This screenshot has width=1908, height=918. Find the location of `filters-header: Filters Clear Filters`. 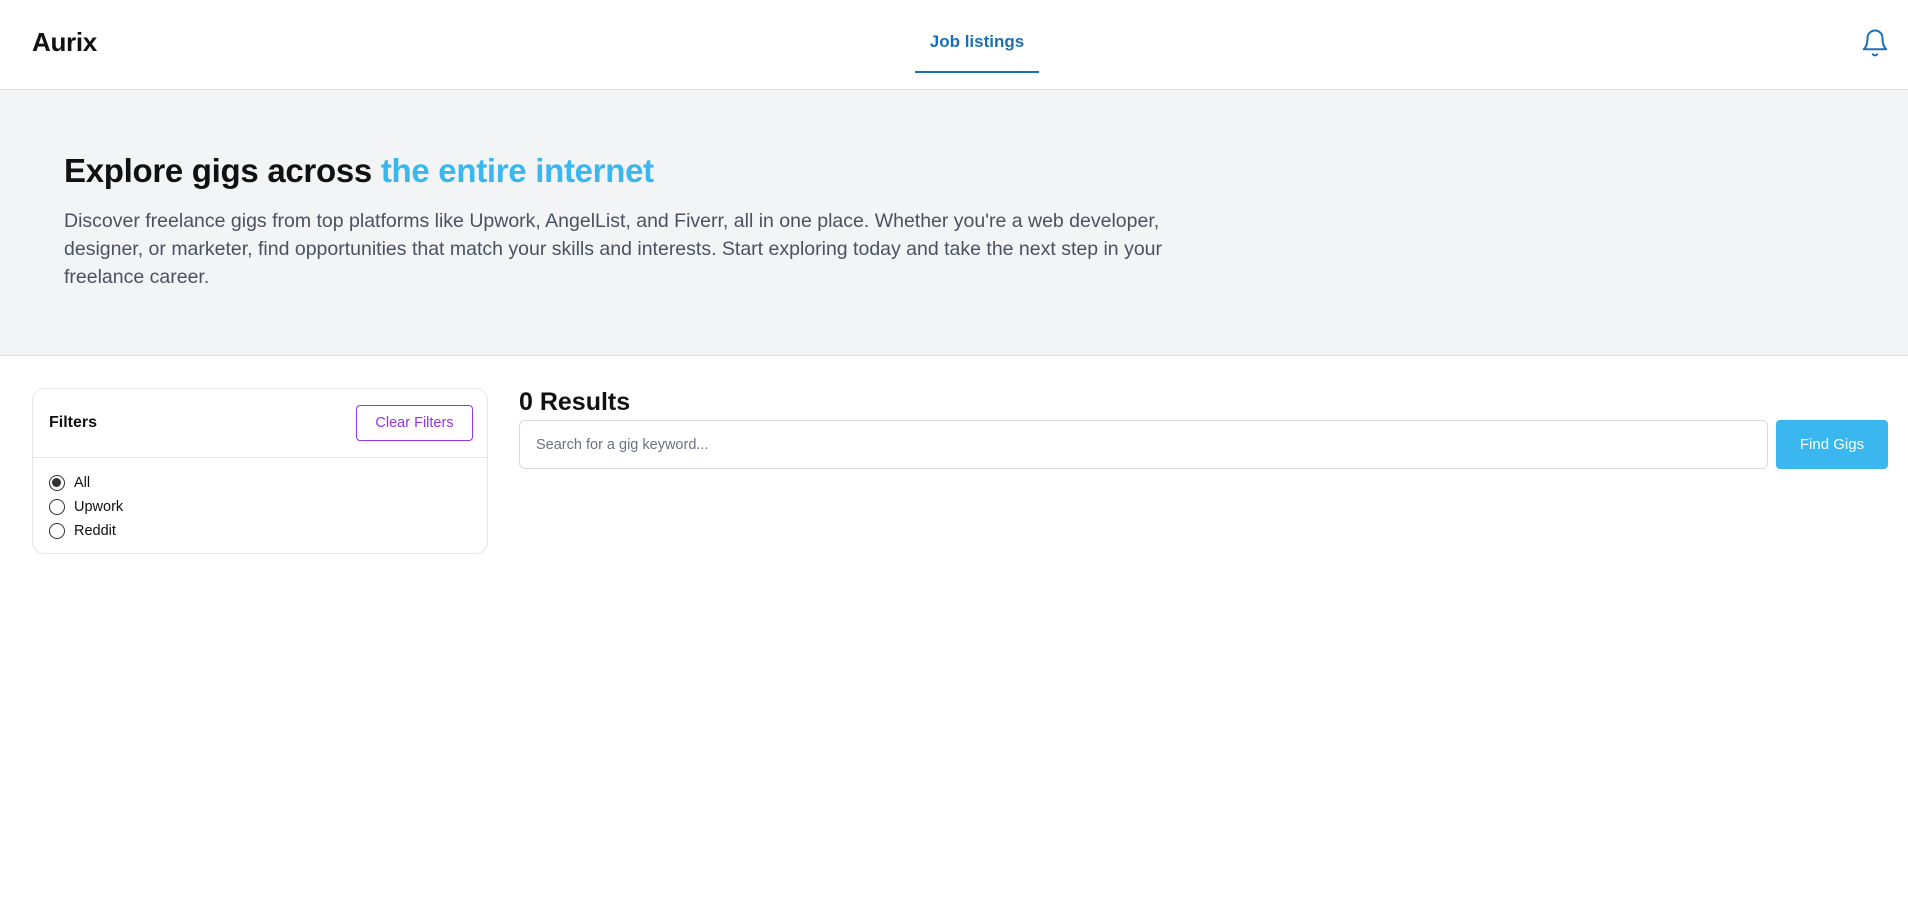

filters-header: Filters Clear Filters is located at coordinates (260, 423).